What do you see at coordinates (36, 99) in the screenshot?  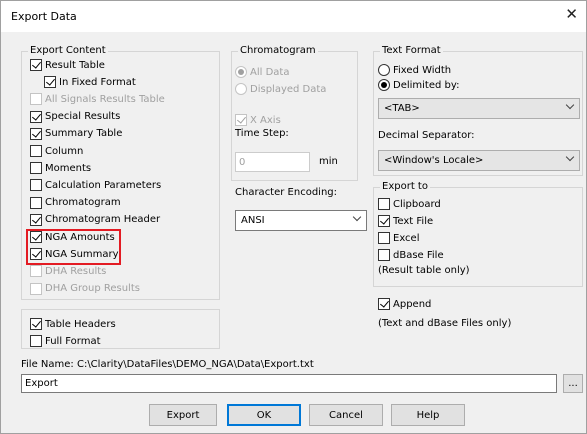 I see `all-signals-results-table-checkbox-box` at bounding box center [36, 99].